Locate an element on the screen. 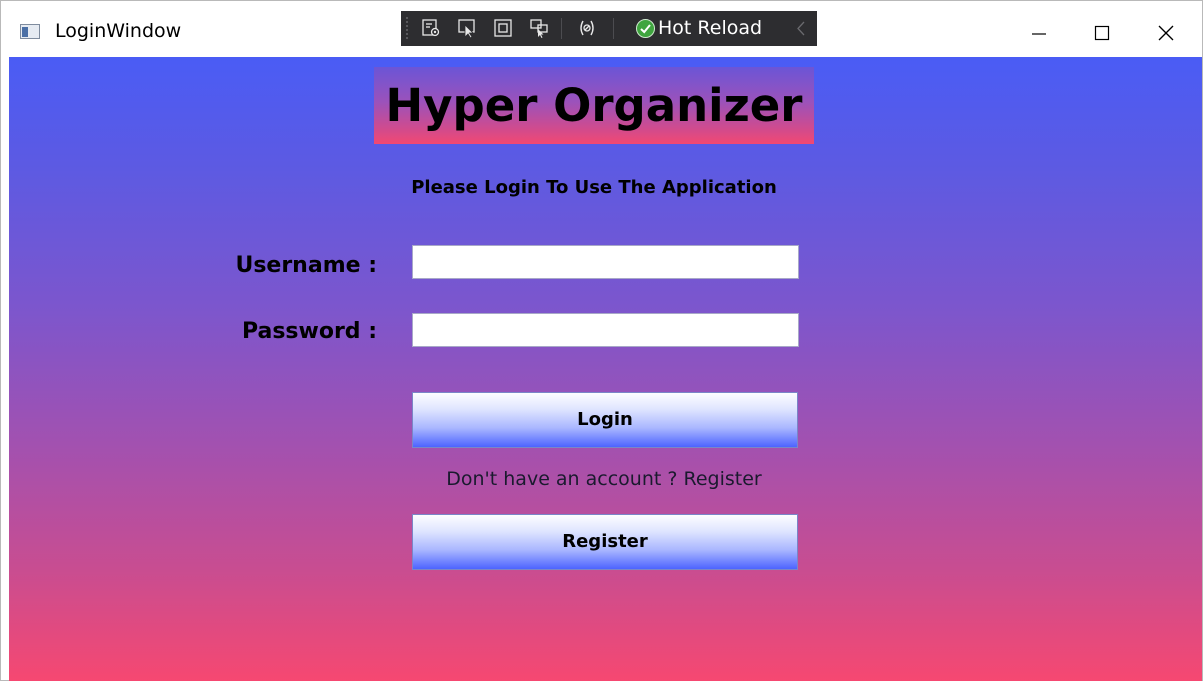  close-icon is located at coordinates (1166, 33).